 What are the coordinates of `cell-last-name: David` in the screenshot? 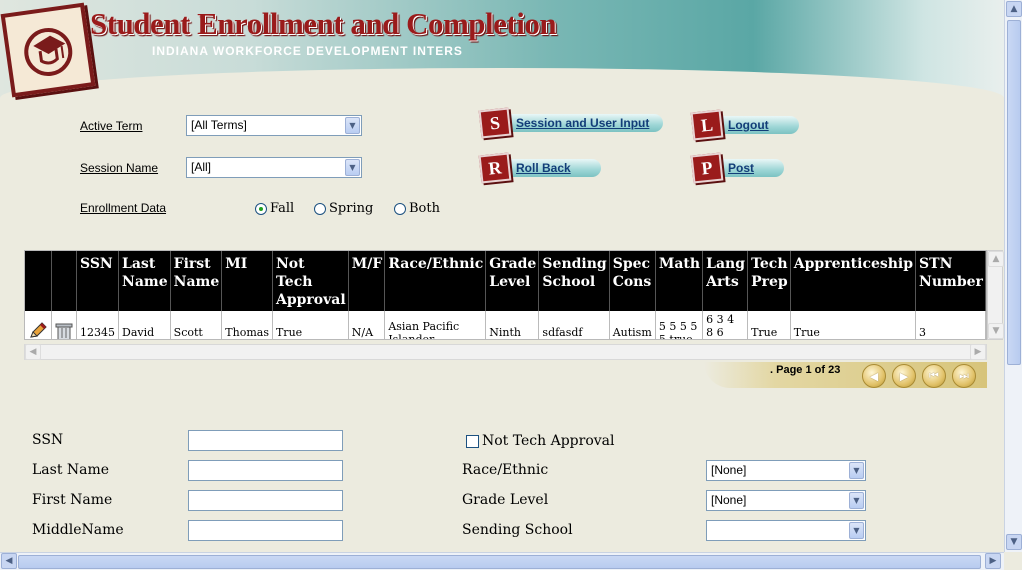 It's located at (144, 325).